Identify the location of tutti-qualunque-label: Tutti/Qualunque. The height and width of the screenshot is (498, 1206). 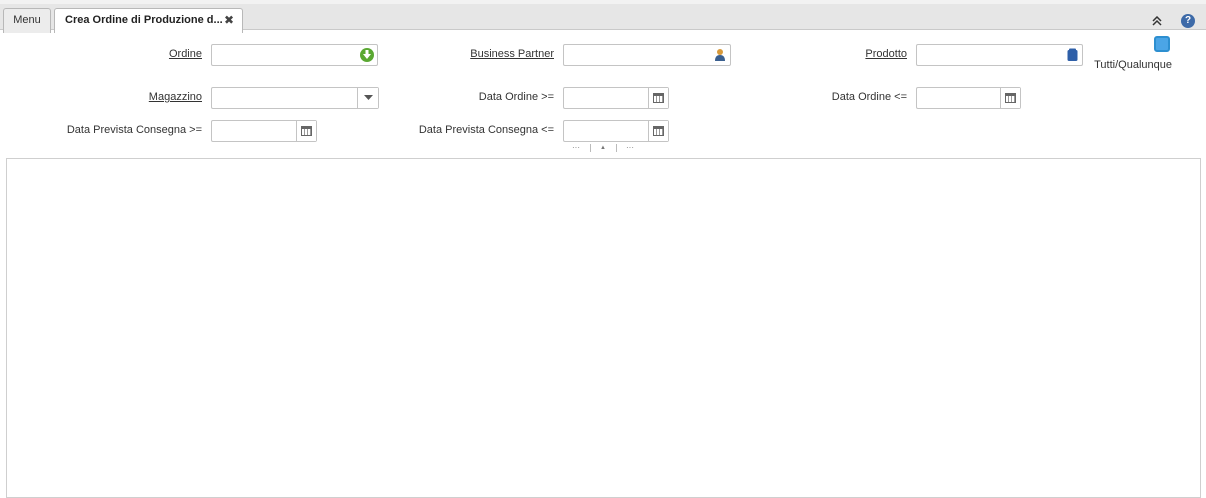
(1133, 65).